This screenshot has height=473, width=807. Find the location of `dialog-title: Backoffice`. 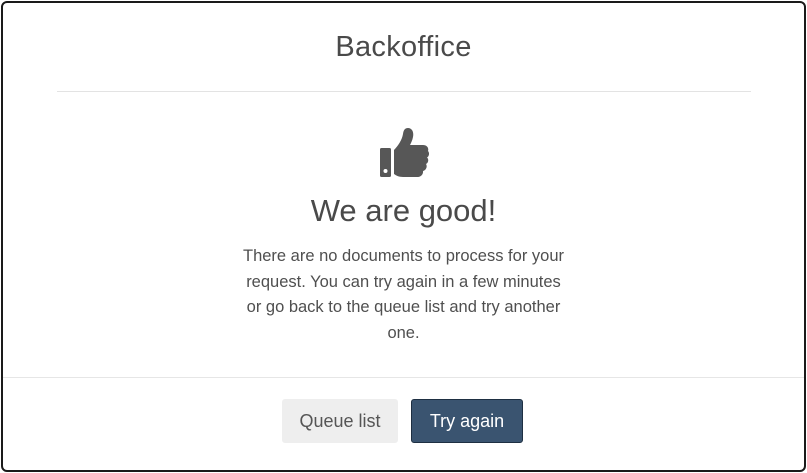

dialog-title: Backoffice is located at coordinates (403, 47).